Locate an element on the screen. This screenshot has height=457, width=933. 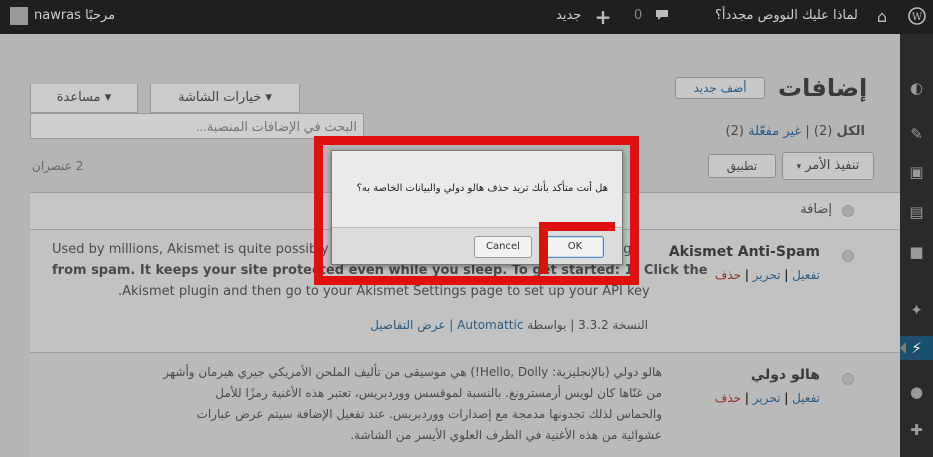
filter-inactive-link: غير مفعّلة is located at coordinates (774, 131).